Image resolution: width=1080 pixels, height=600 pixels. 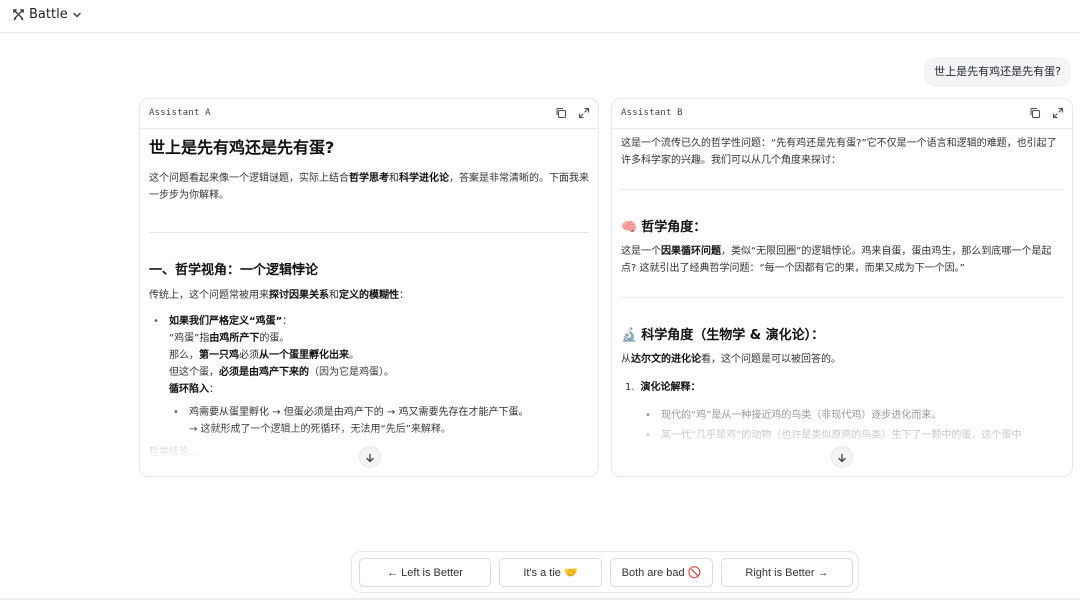 I want to click on bullet-title: 如果我们严格定义“鸡蛋”：, so click(x=231, y=321).